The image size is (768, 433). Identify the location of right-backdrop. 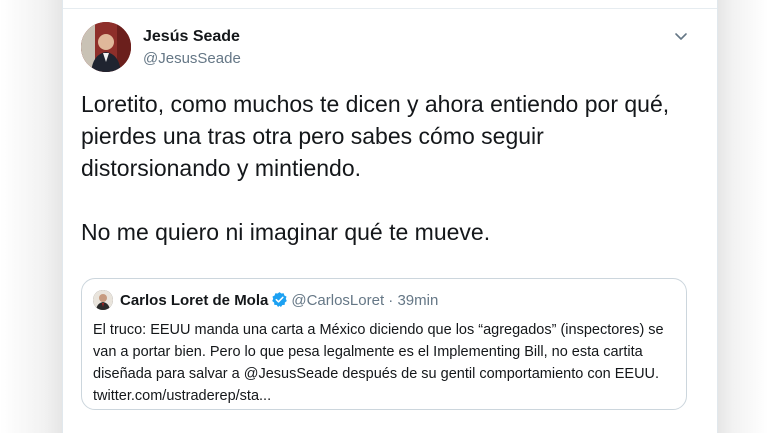
(743, 216).